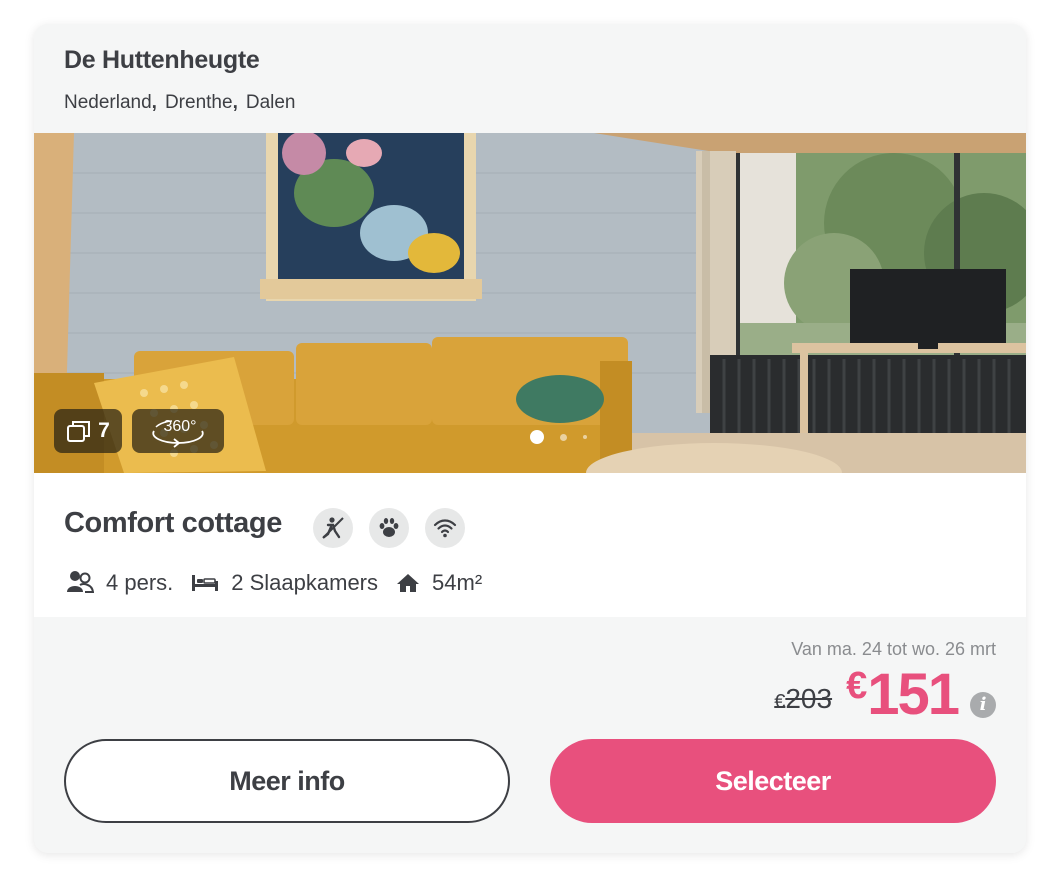  I want to click on location-region: Drenthe, so click(198, 102).